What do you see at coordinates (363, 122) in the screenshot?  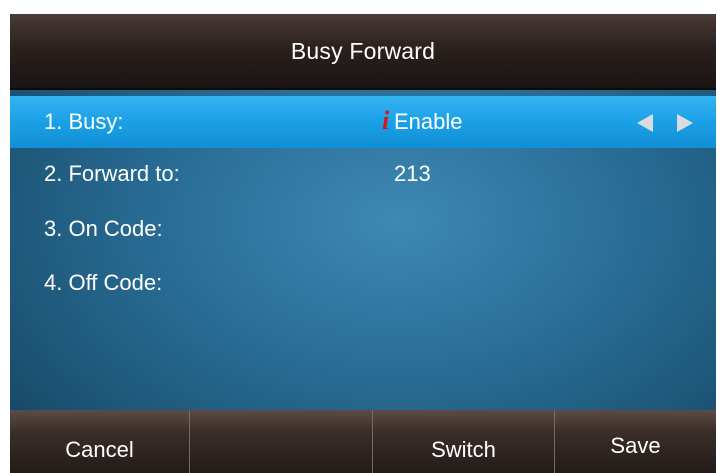 I see `setting-row-busy: 1. Busy: i Enable` at bounding box center [363, 122].